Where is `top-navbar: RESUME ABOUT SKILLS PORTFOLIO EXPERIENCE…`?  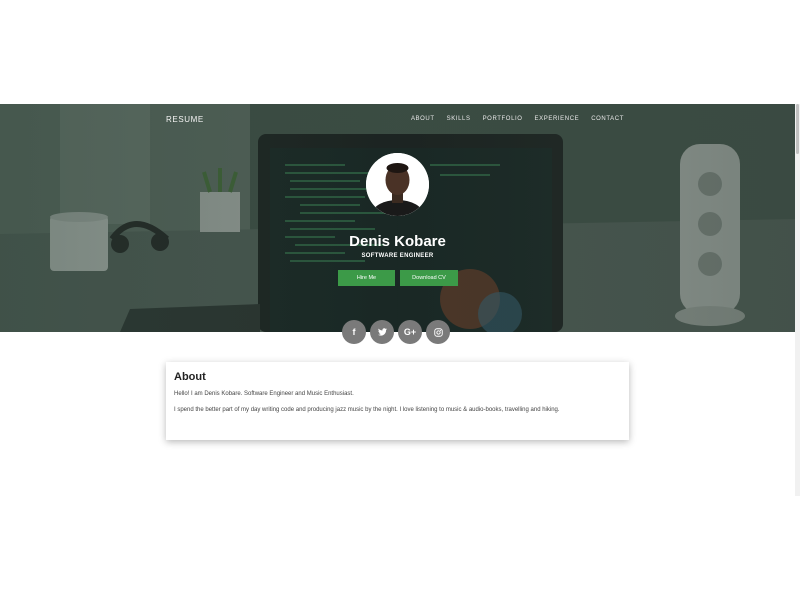 top-navbar: RESUME ABOUT SKILLS PORTFOLIO EXPERIENCE… is located at coordinates (396, 121).